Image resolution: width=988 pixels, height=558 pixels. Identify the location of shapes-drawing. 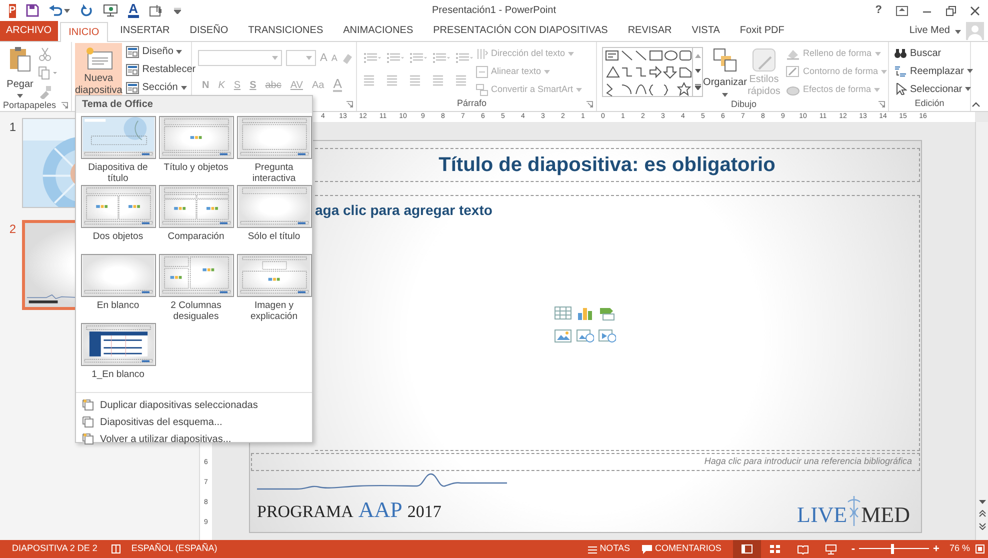
(648, 73).